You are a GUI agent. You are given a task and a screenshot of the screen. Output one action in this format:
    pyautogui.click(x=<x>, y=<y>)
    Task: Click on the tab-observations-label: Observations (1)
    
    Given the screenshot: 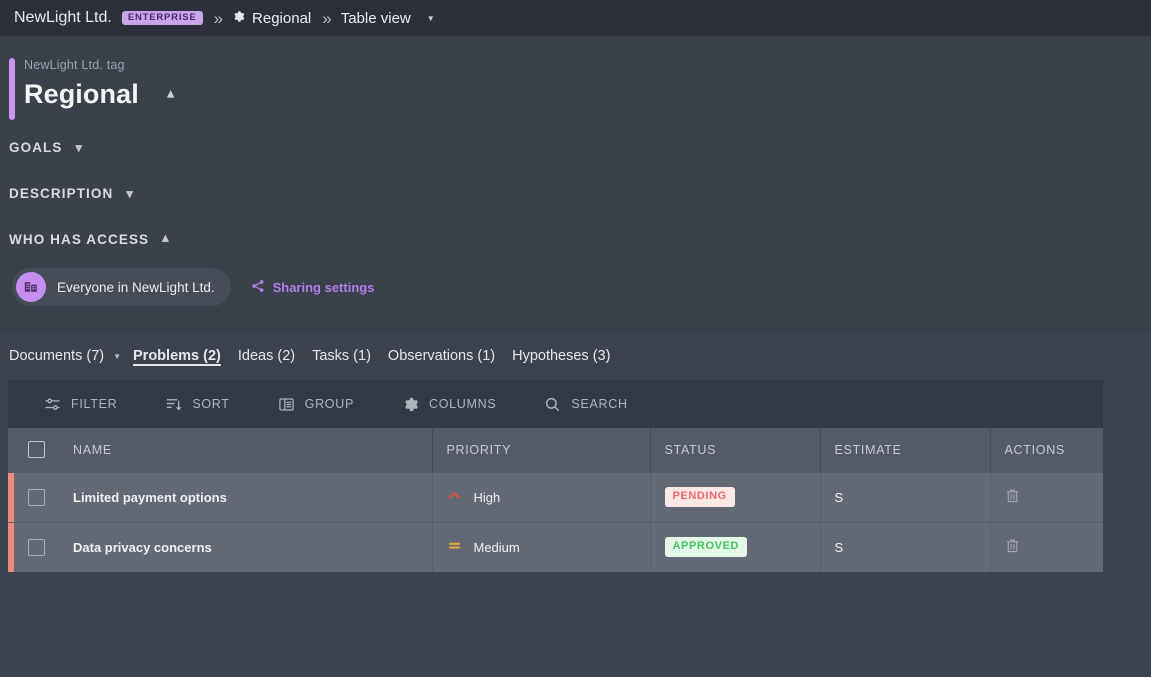 What is the action you would take?
    pyautogui.click(x=441, y=356)
    